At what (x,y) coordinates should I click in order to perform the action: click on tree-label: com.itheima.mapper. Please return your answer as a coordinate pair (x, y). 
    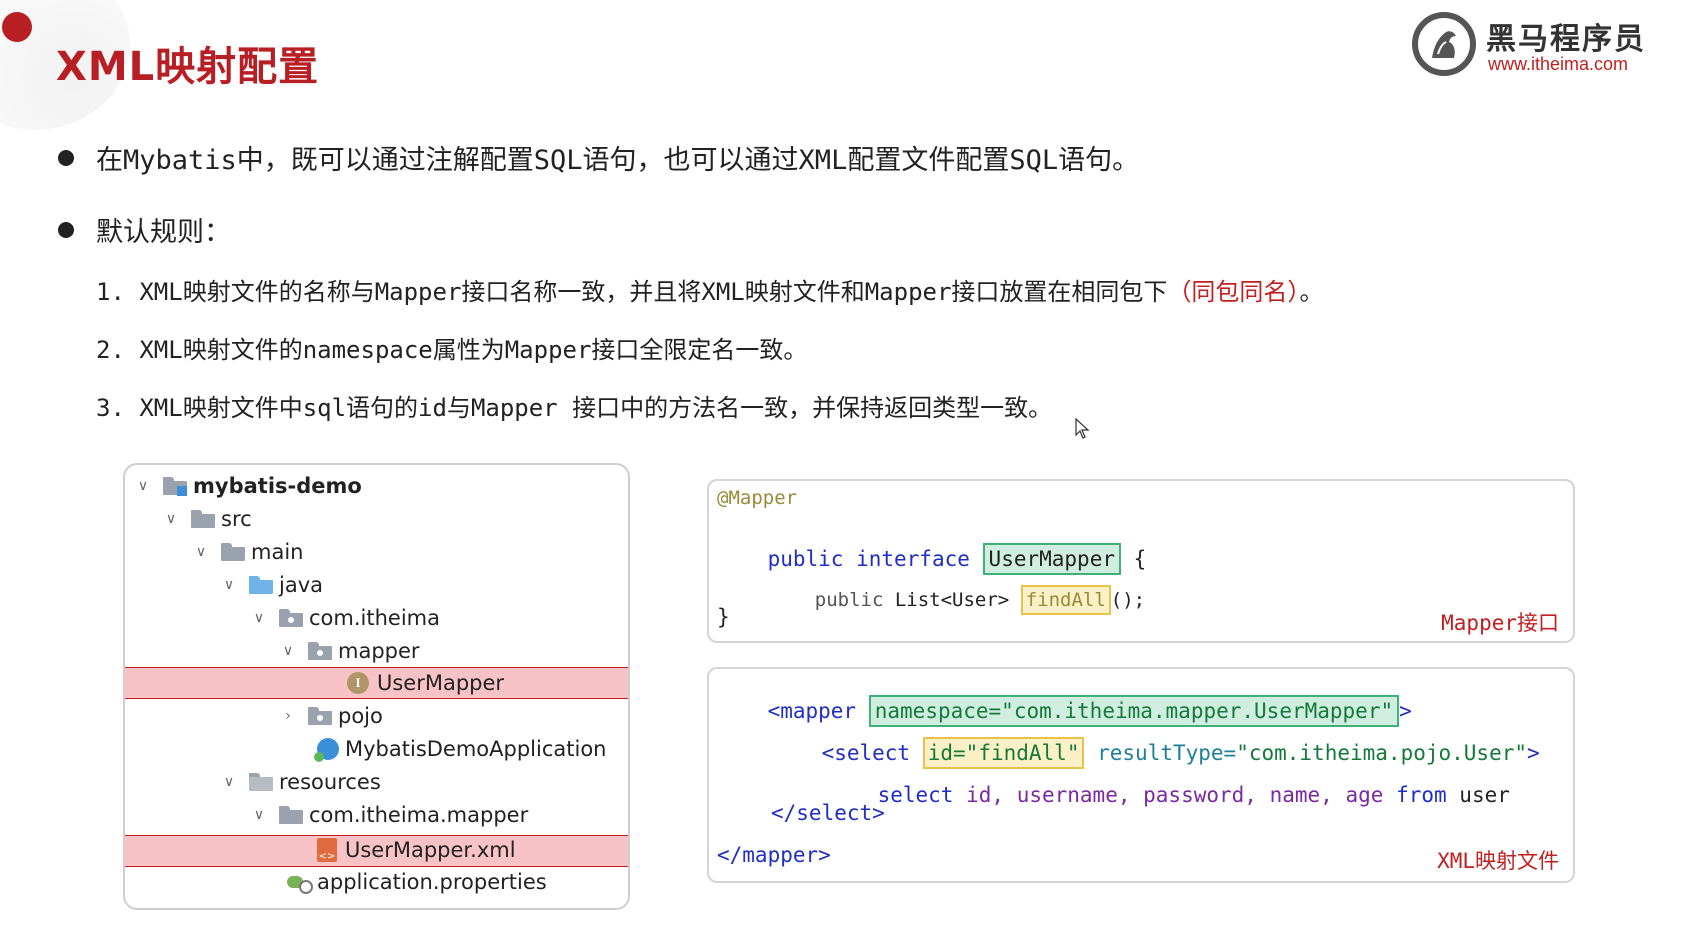
    Looking at the image, I should click on (419, 815).